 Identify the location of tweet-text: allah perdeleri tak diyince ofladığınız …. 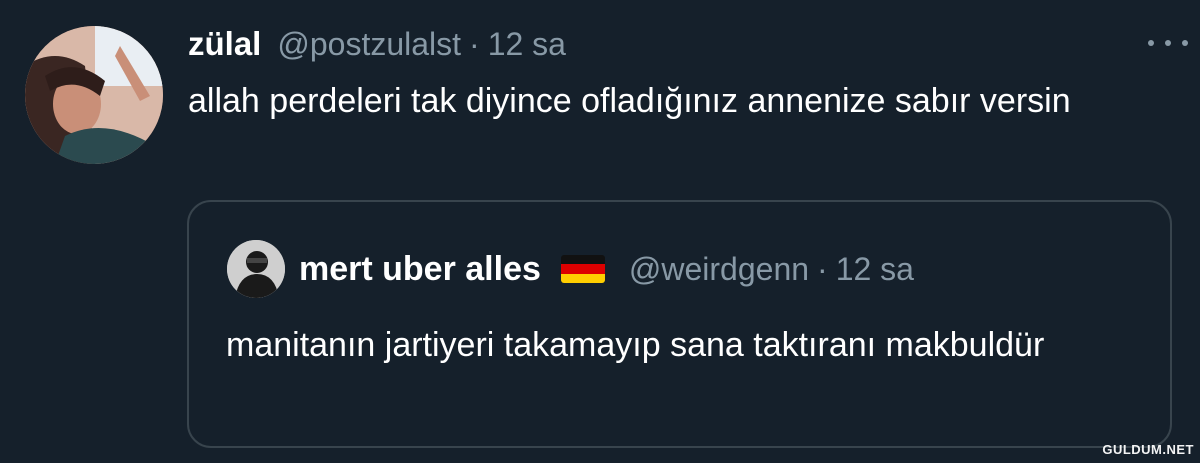
(629, 101).